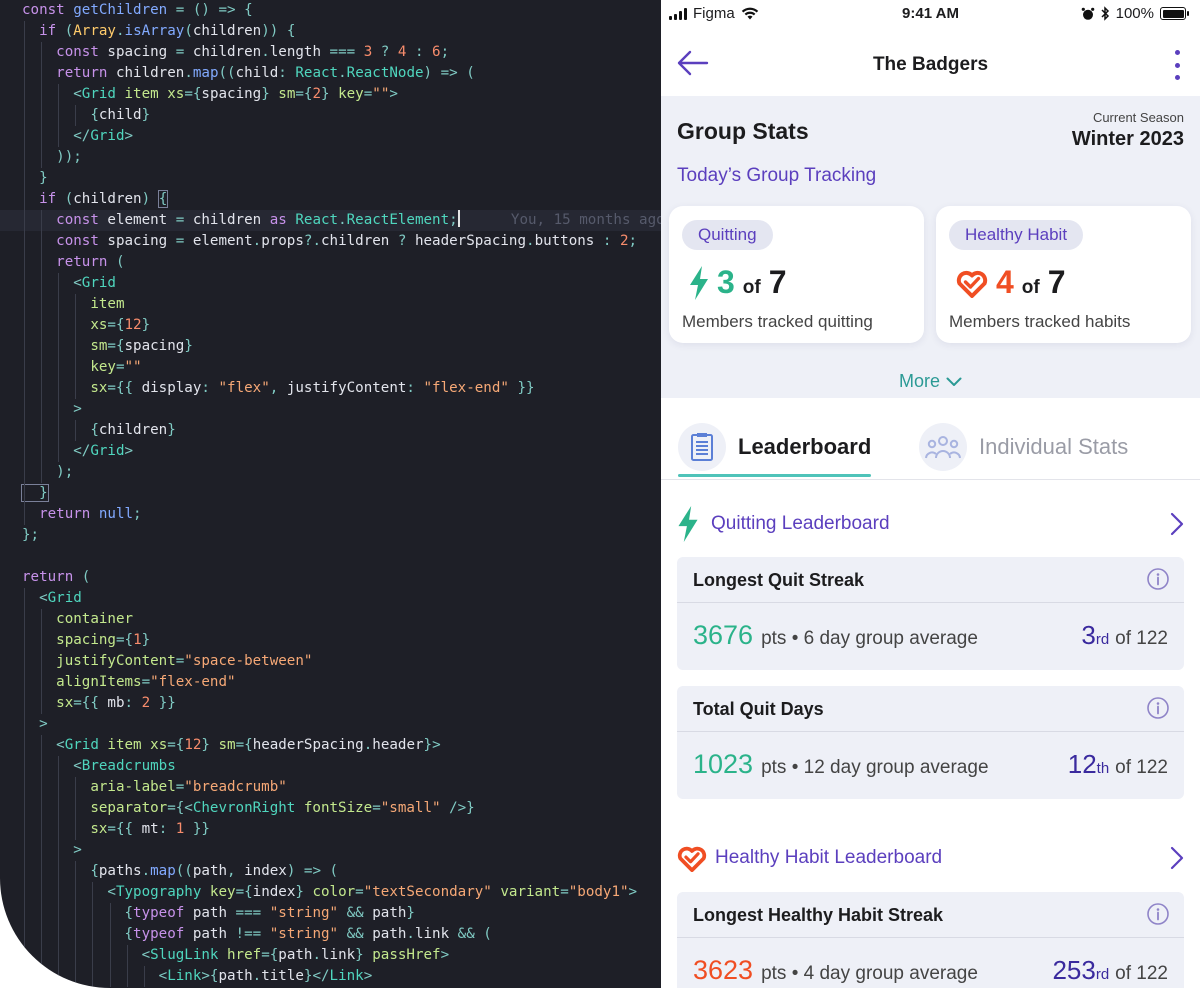 This screenshot has height=988, width=1200. What do you see at coordinates (774, 447) in the screenshot?
I see `tab-leaderboard: Leaderboard` at bounding box center [774, 447].